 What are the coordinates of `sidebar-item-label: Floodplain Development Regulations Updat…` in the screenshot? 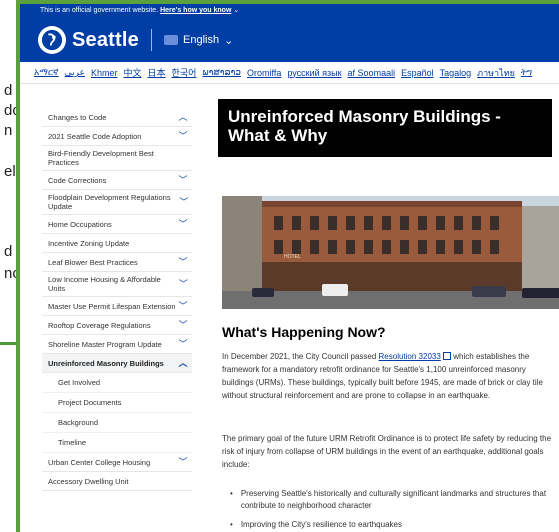 It's located at (109, 202).